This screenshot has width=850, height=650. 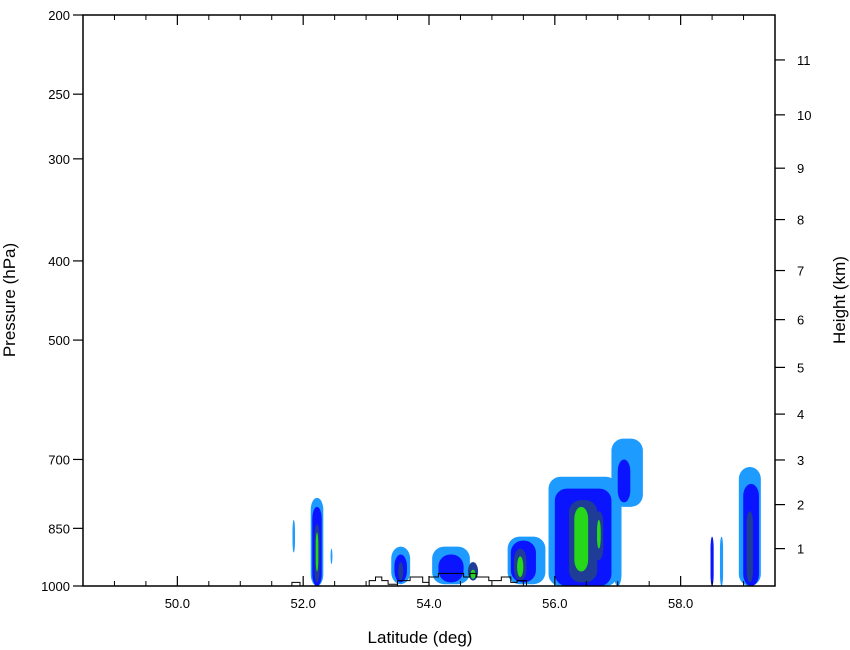 I want to click on x-axis-title: Latitude (deg), so click(x=420, y=637).